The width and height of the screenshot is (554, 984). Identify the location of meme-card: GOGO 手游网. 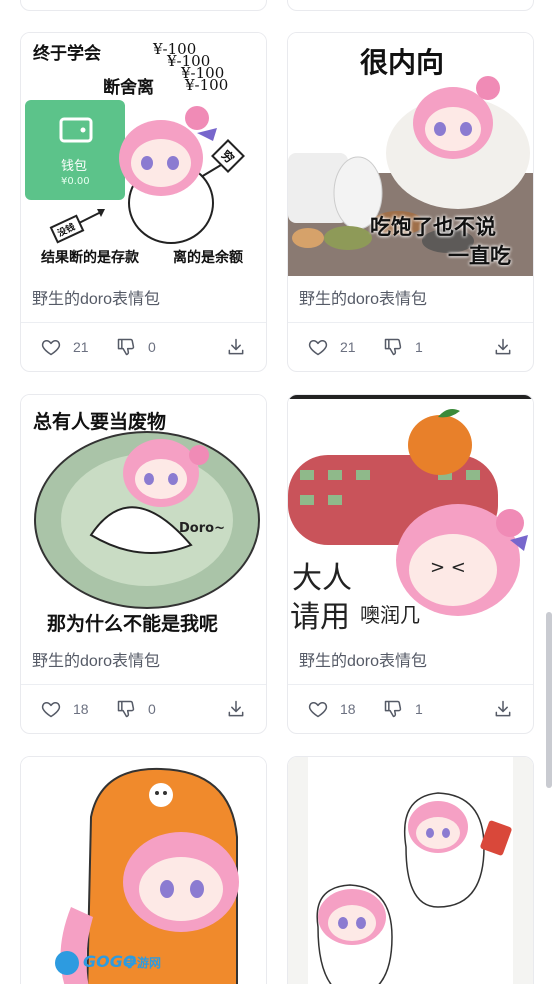
(143, 870).